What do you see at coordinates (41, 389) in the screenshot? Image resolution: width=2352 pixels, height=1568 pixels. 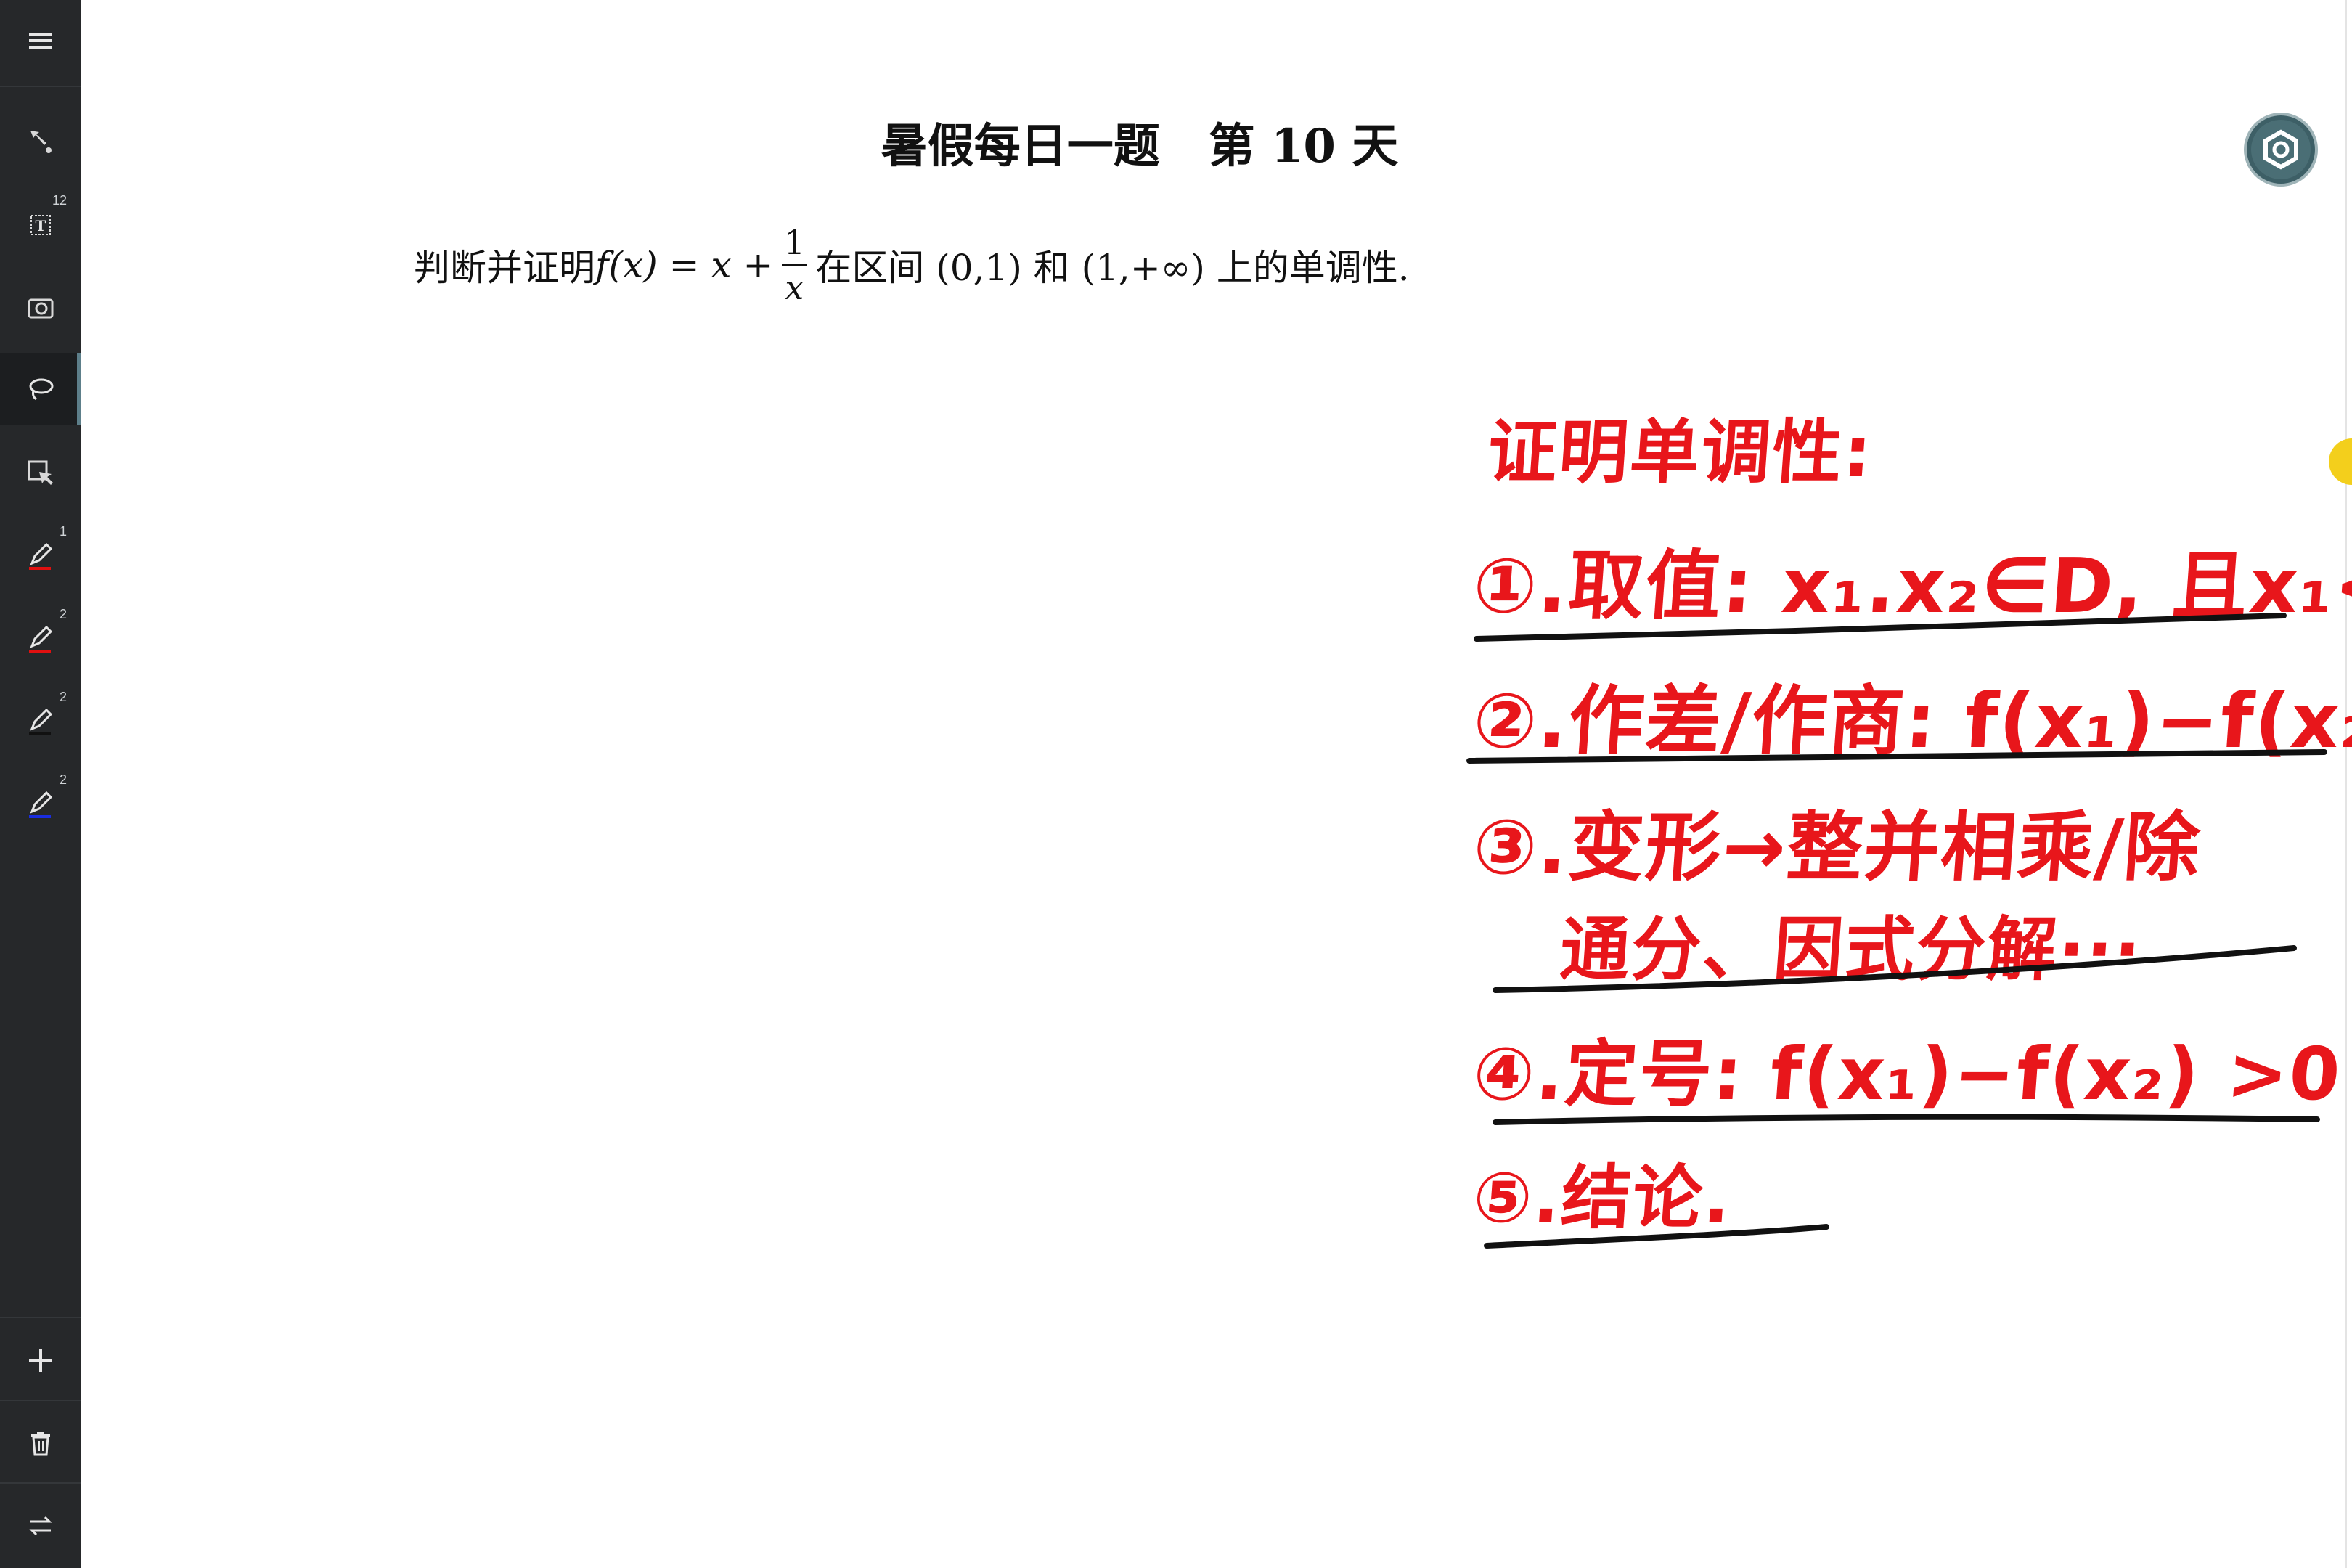 I see `lasso-icon` at bounding box center [41, 389].